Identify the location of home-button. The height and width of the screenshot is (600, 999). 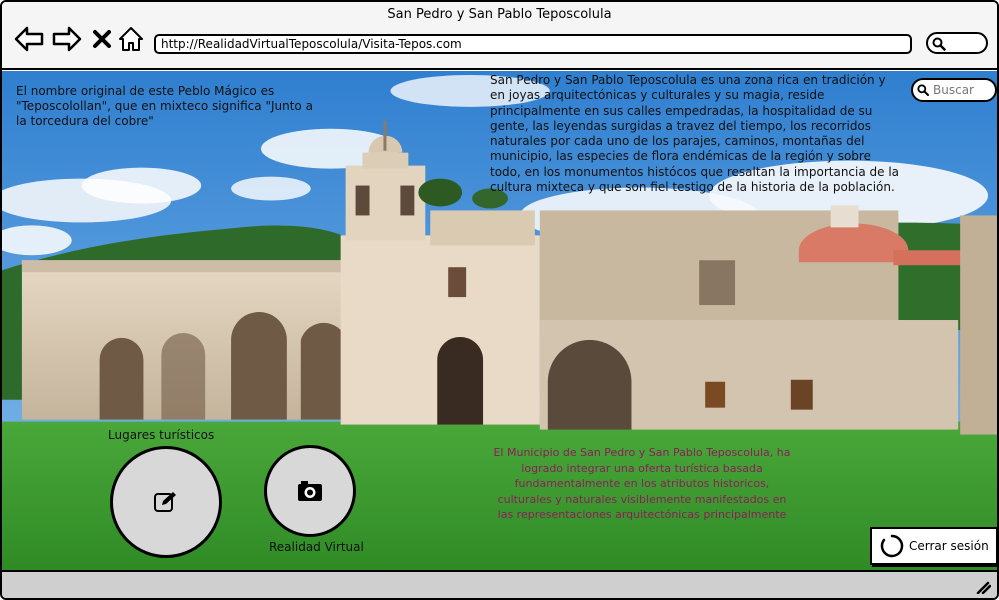
(131, 39).